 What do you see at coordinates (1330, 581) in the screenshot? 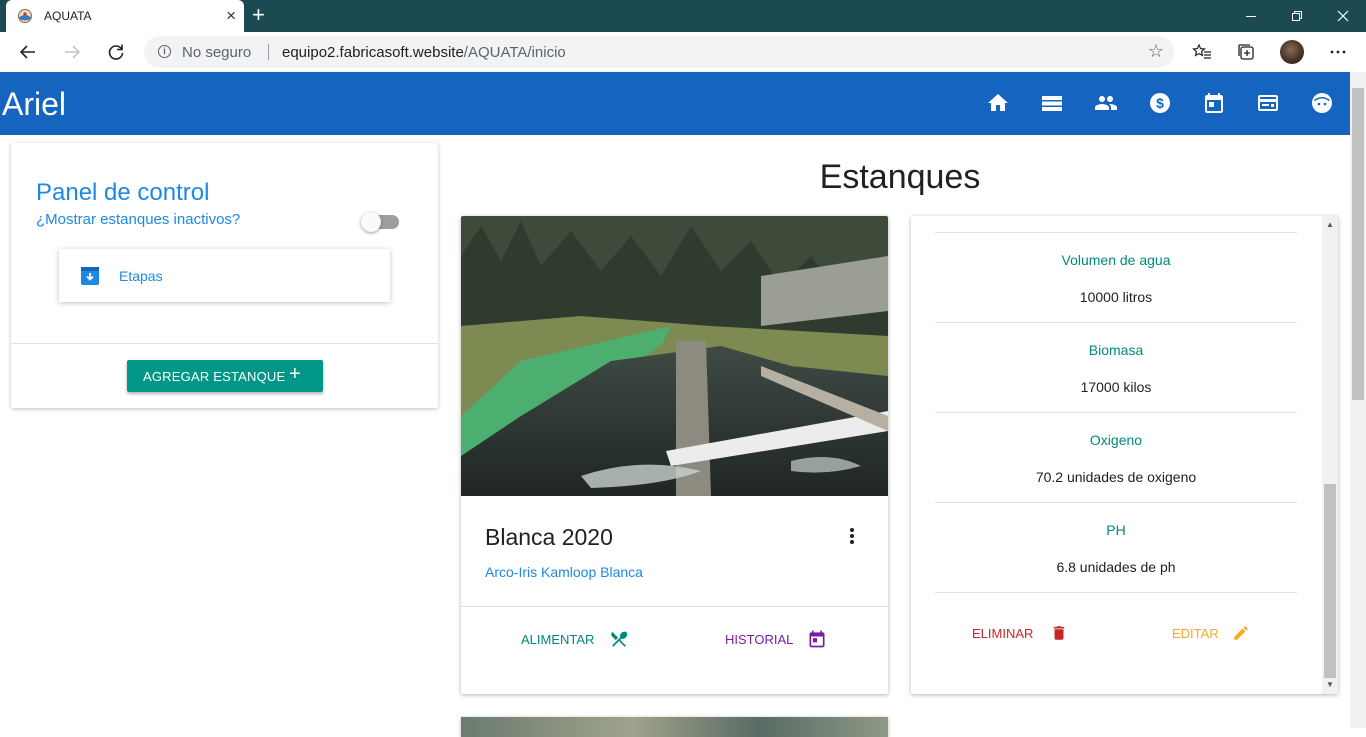
I see `detail-scroll-thumb` at bounding box center [1330, 581].